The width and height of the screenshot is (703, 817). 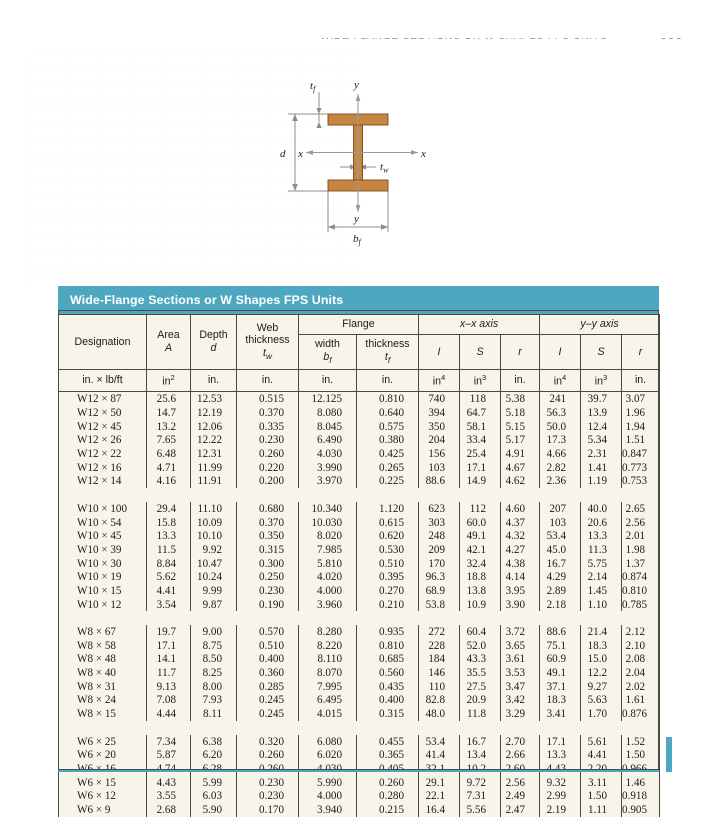 I want to click on cell-value: 16.7, so click(x=480, y=741).